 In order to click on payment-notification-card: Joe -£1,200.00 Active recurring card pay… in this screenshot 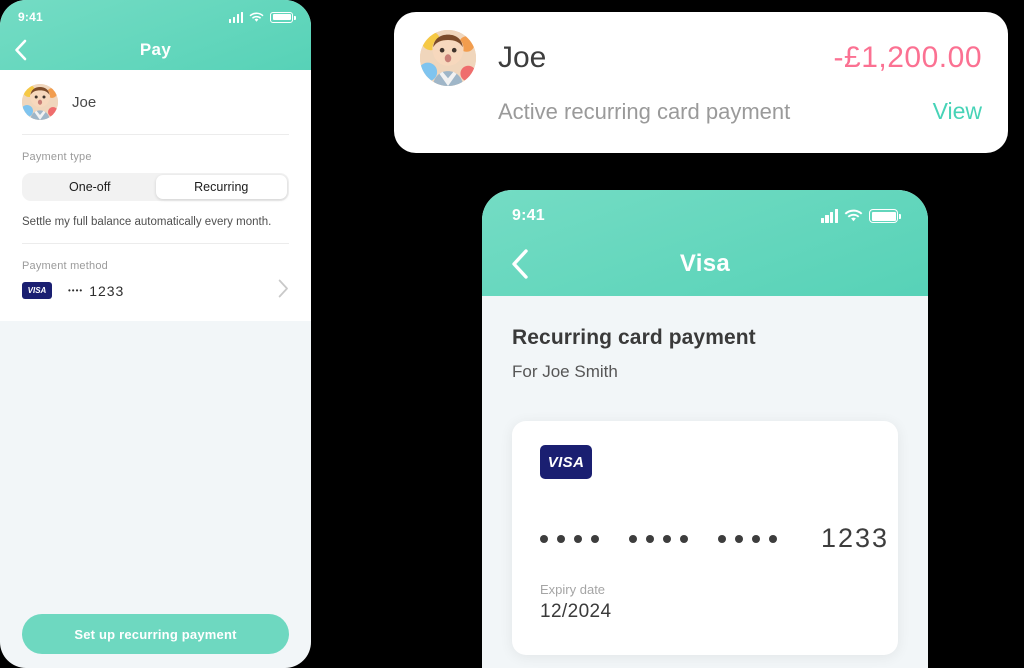, I will do `click(701, 82)`.